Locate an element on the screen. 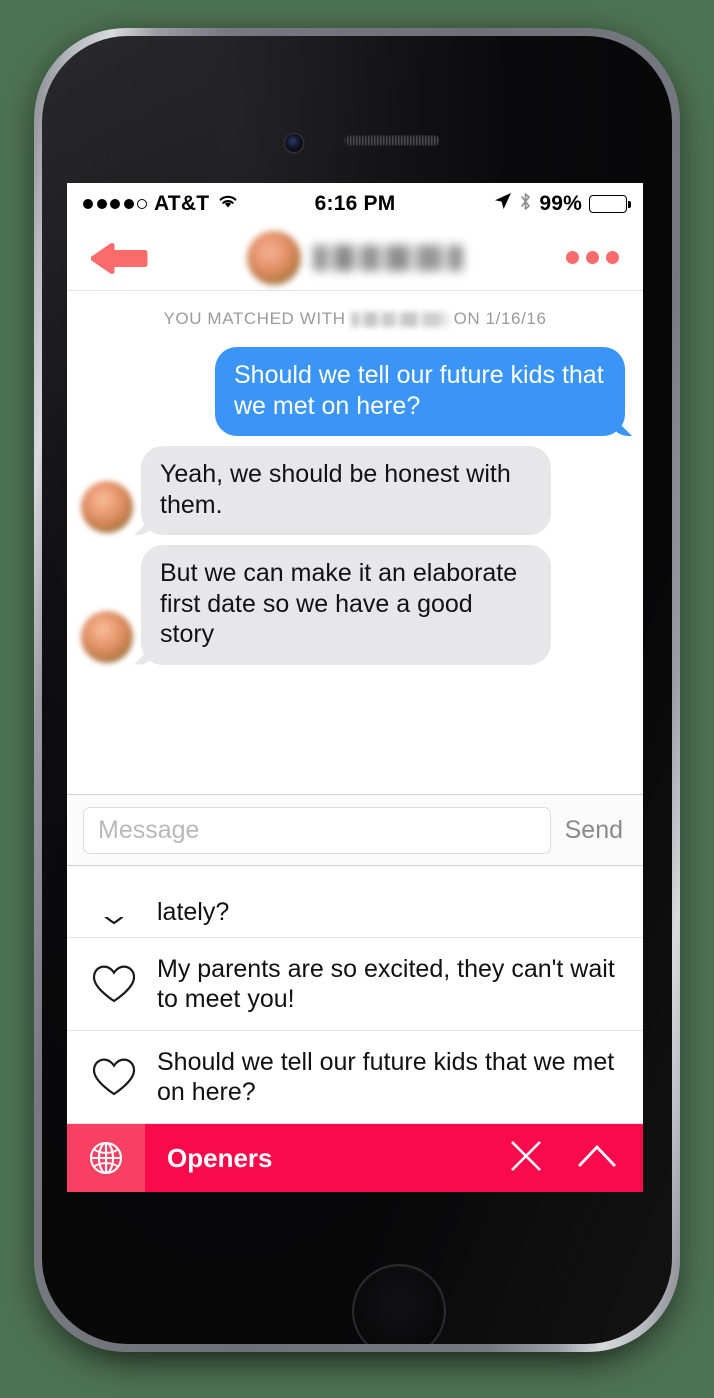 This screenshot has height=1398, width=714. list-item-label: lately? is located at coordinates (193, 912).